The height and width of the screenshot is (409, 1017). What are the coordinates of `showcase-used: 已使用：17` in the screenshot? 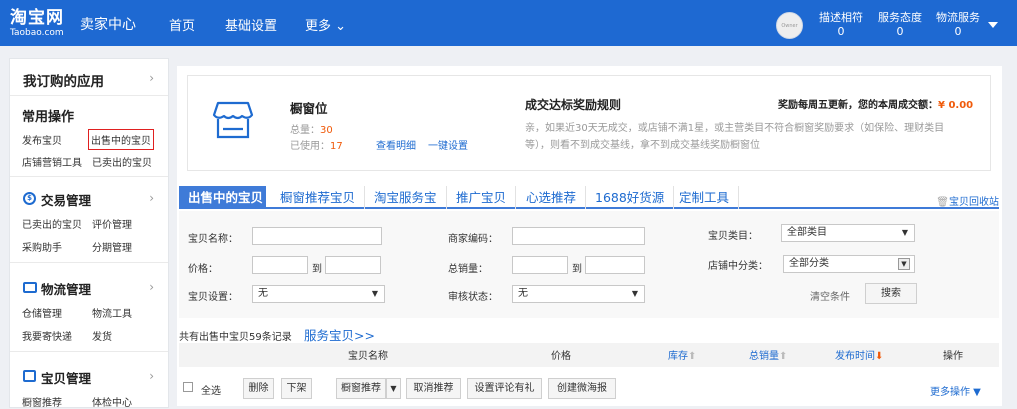 It's located at (316, 144).